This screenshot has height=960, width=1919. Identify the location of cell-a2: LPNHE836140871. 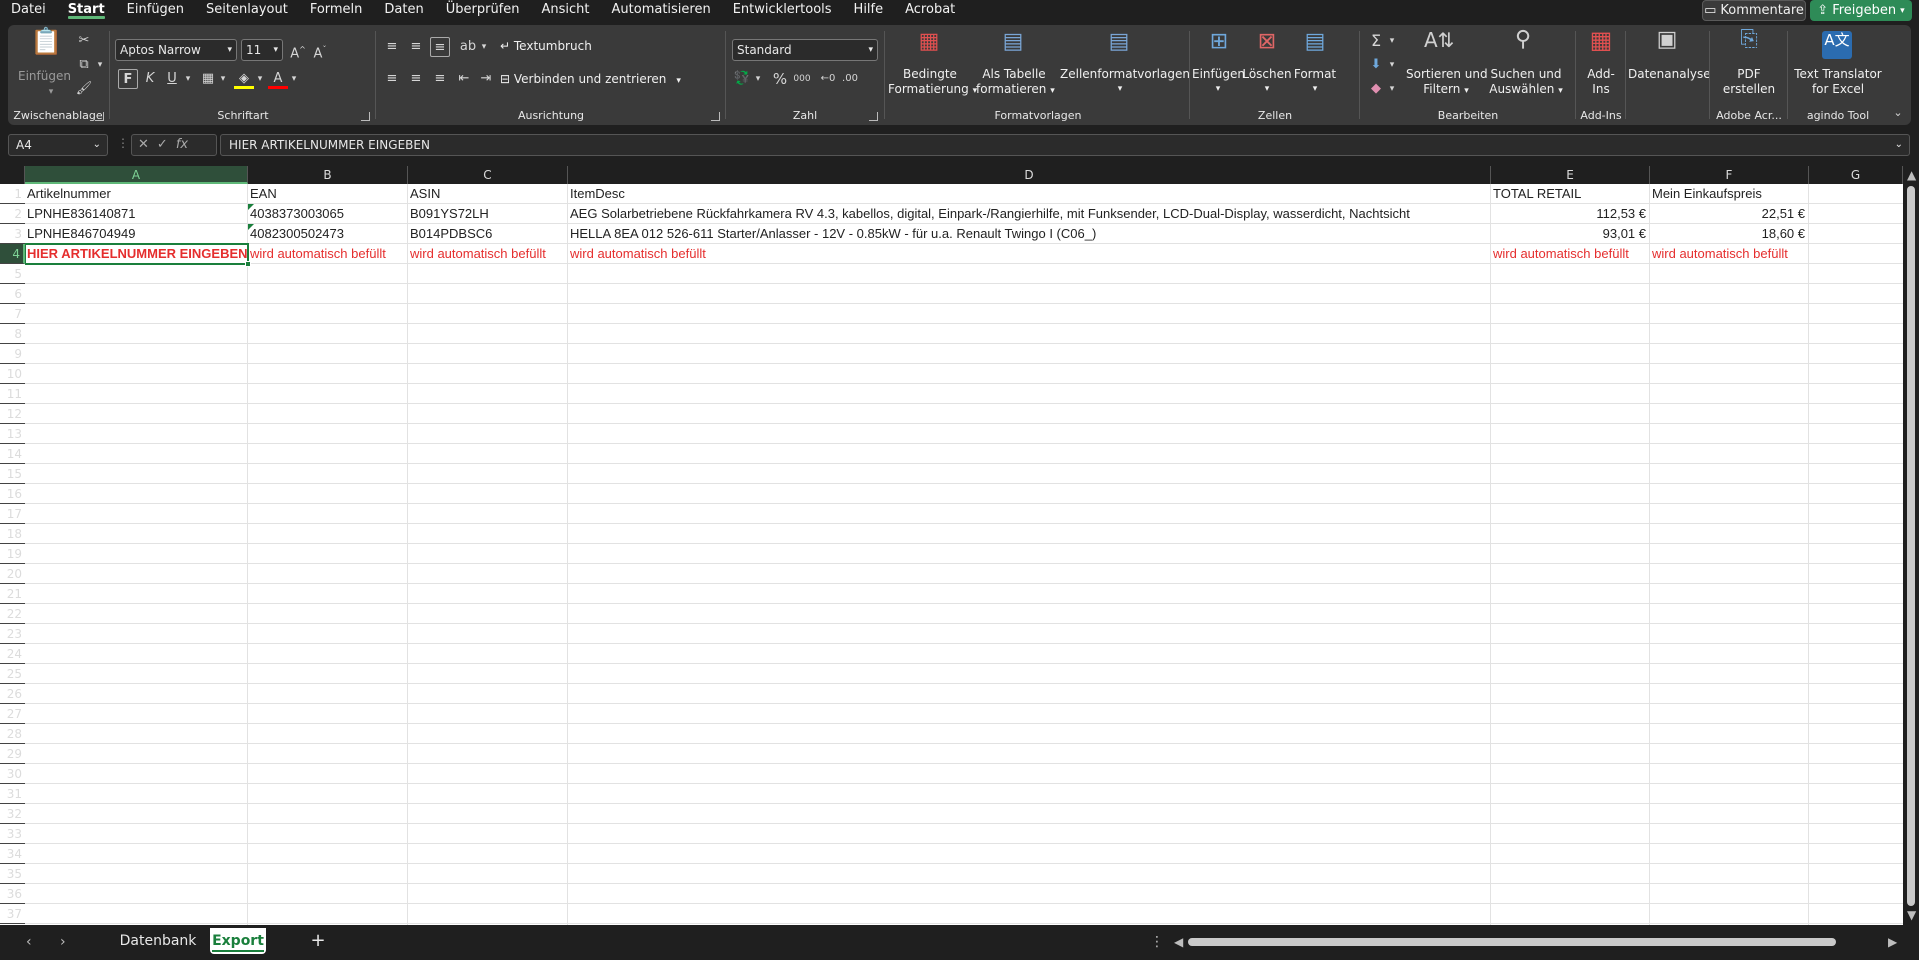
(136, 214).